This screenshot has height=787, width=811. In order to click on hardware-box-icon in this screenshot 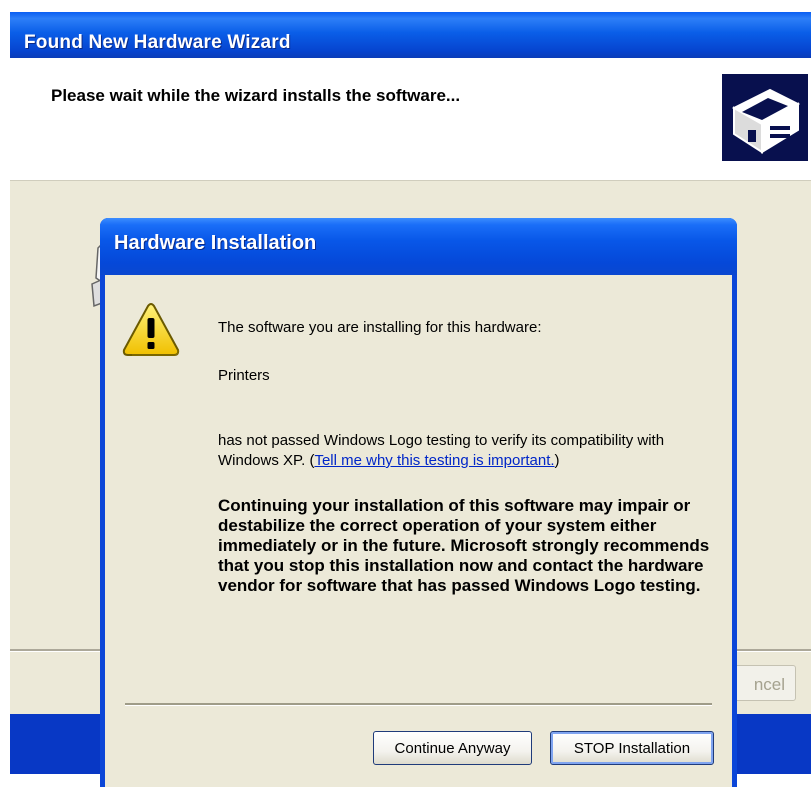, I will do `click(765, 117)`.